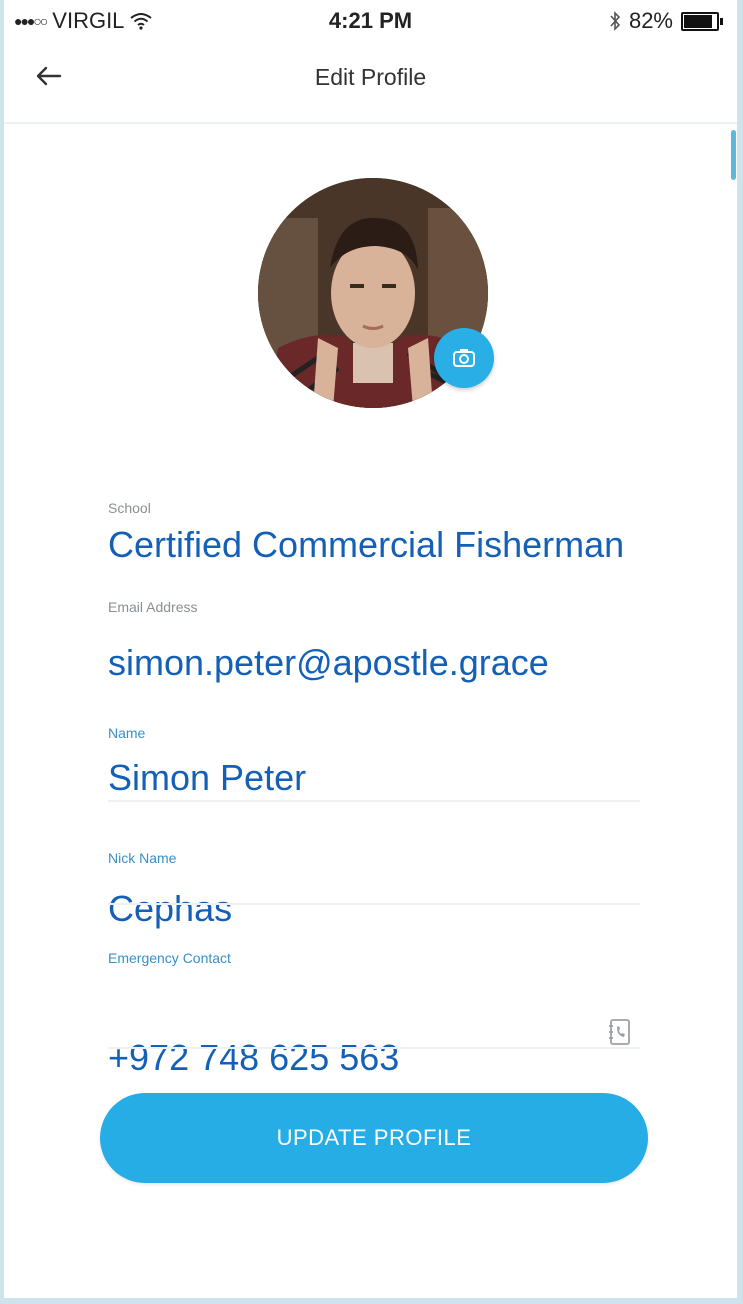  I want to click on emergency-contact-underline, so click(374, 1048).